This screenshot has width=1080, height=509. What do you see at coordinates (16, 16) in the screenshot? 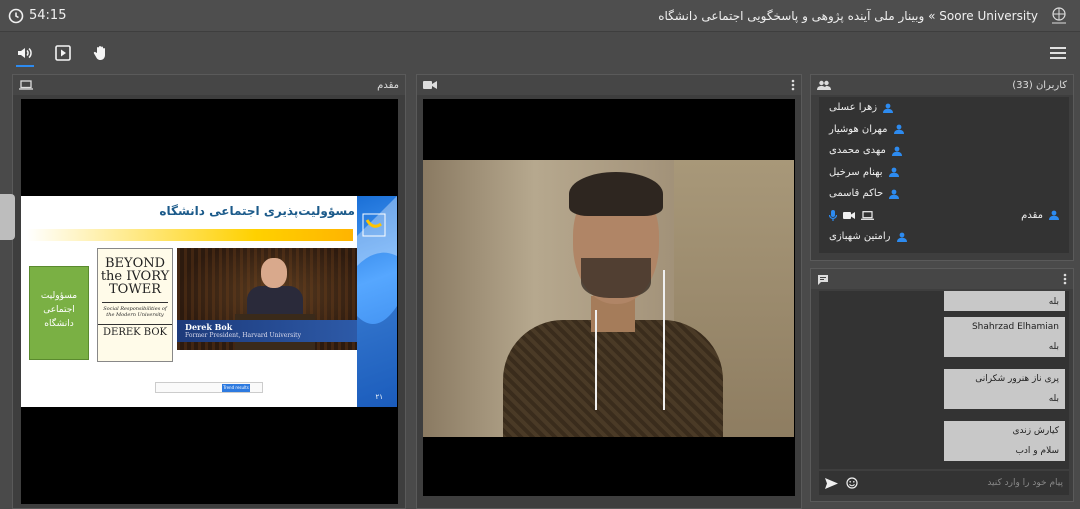
I see `clock-icon` at bounding box center [16, 16].